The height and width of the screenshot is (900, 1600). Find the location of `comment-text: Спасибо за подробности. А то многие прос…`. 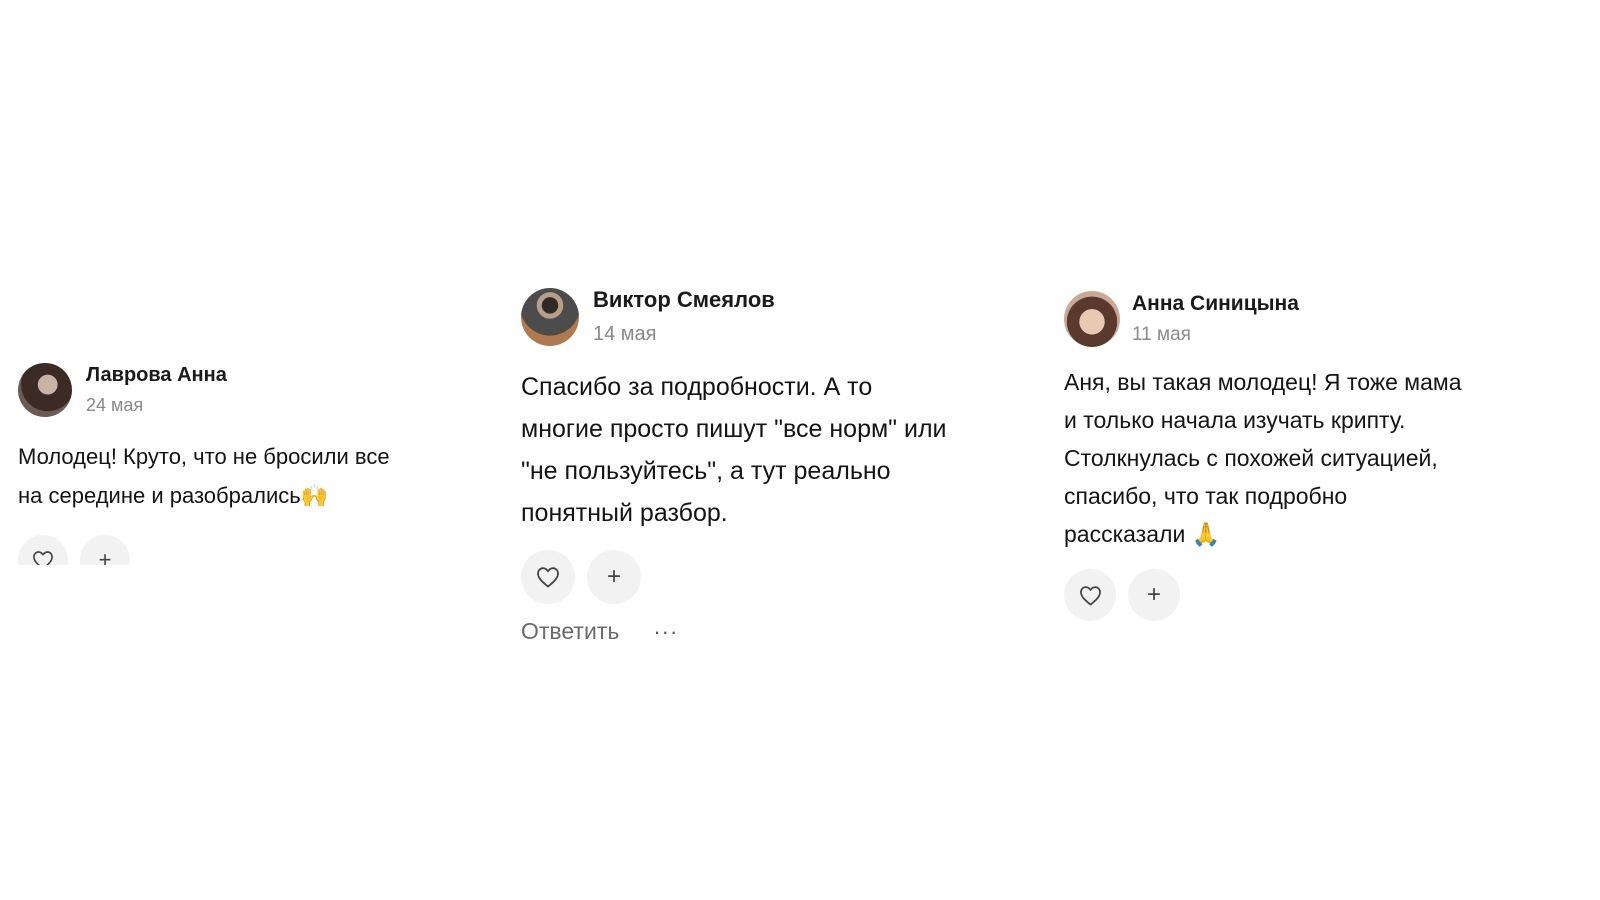

comment-text: Спасибо за подробности. А то многие прос… is located at coordinates (734, 450).